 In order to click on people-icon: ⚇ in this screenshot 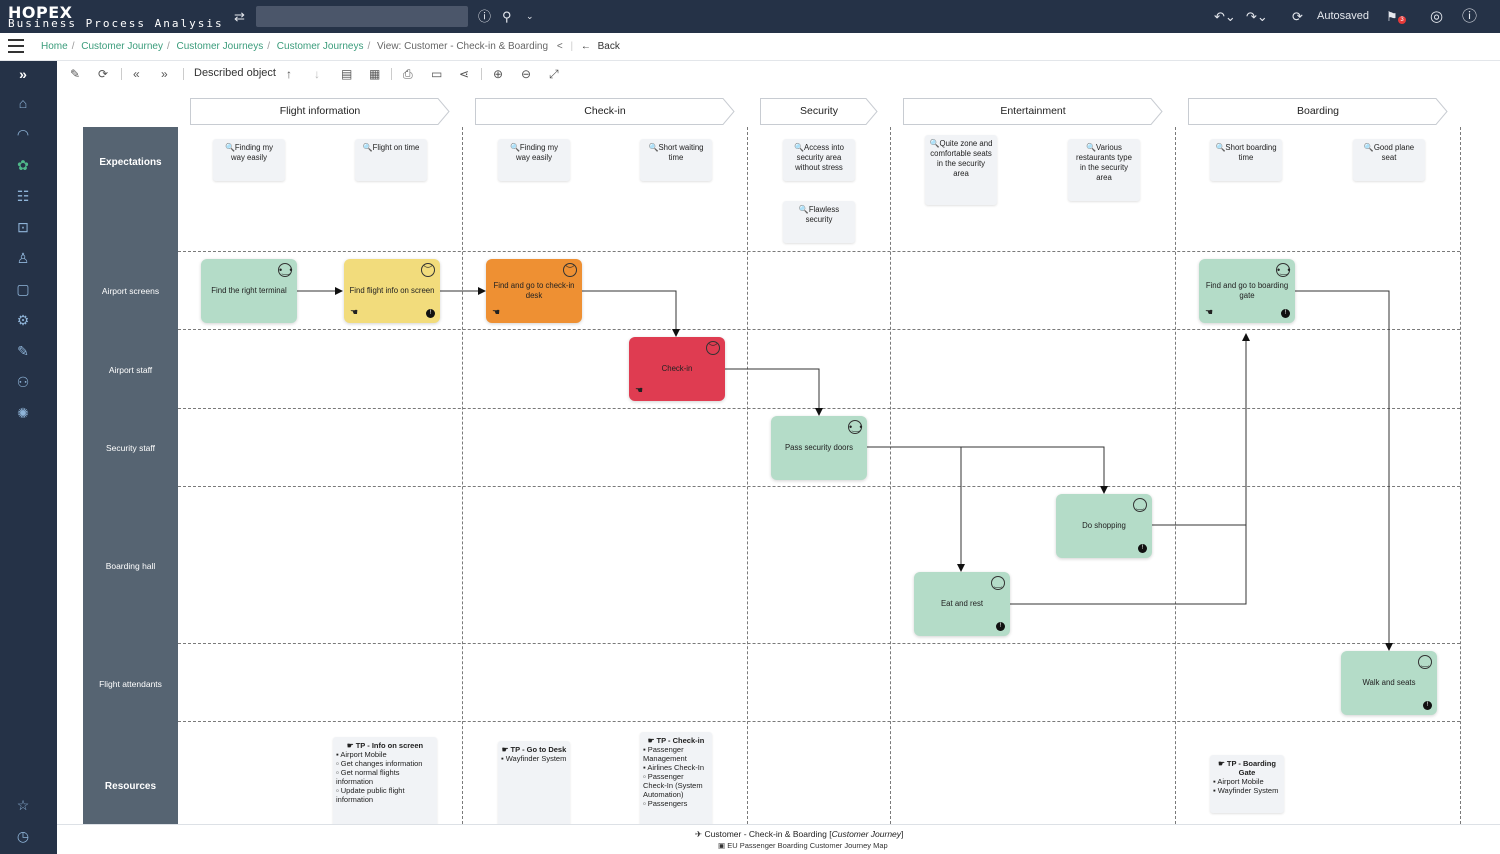, I will do `click(23, 382)`.